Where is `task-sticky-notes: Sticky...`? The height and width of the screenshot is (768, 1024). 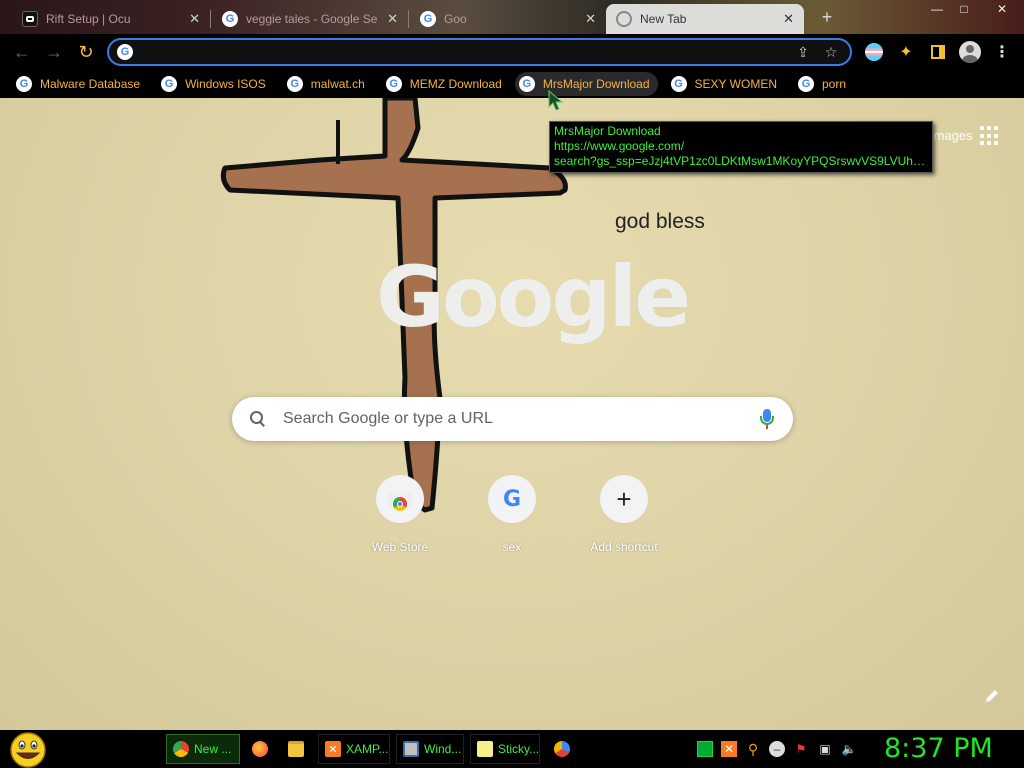
task-sticky-notes: Sticky... is located at coordinates (505, 749).